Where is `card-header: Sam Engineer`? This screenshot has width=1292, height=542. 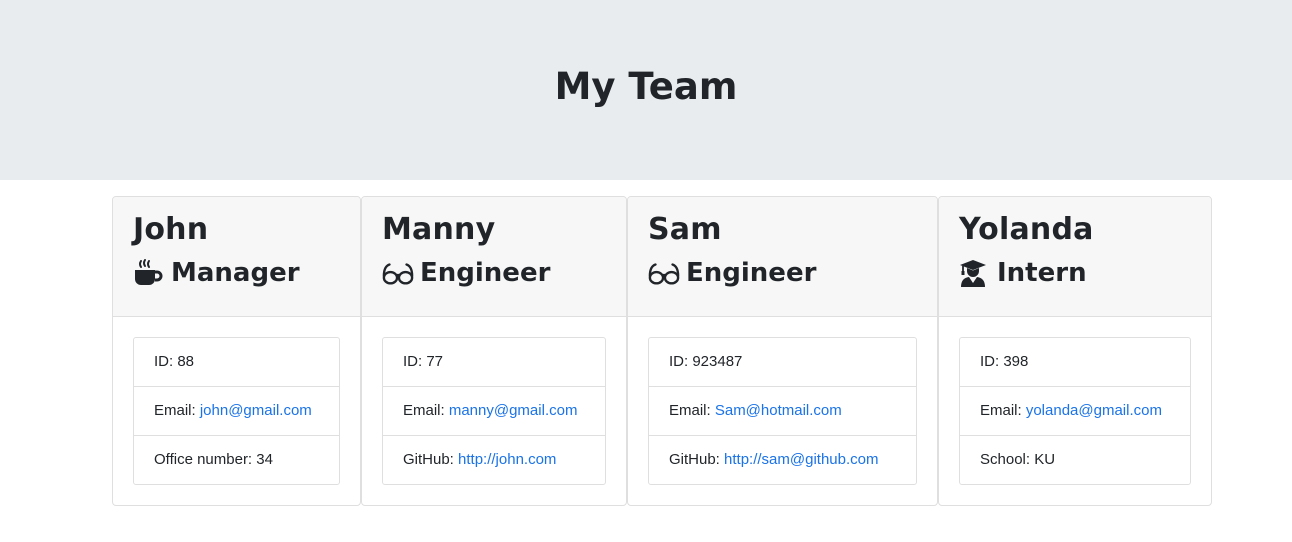 card-header: Sam Engineer is located at coordinates (782, 257).